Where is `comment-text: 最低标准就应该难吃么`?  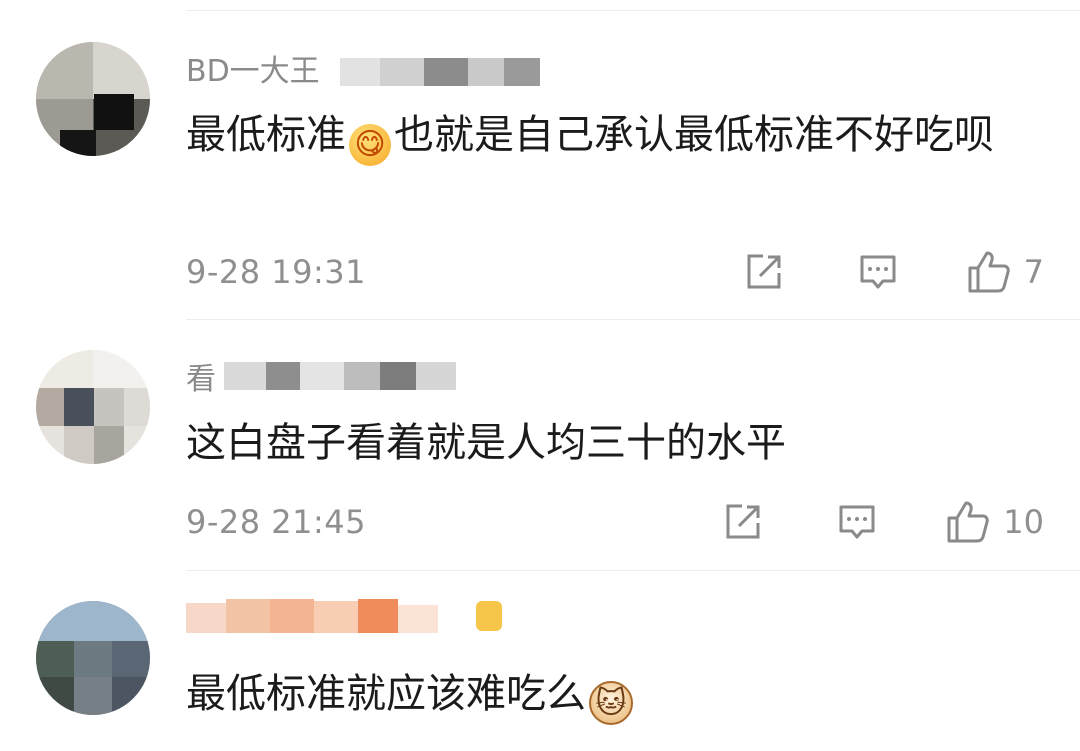
comment-text: 最低标准就应该难吃么 is located at coordinates (386, 694).